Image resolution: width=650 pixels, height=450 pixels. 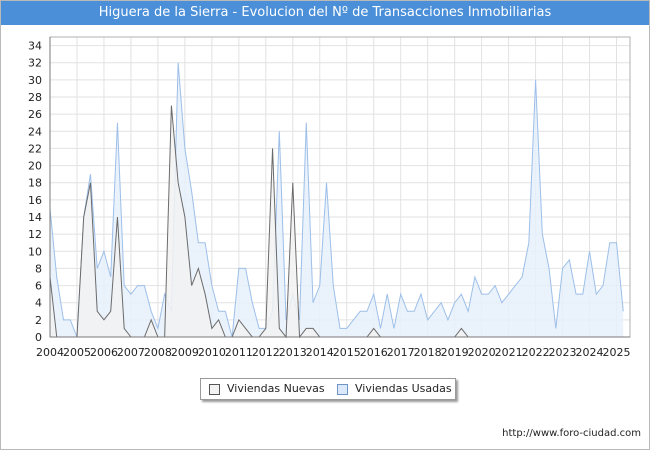 I want to click on y-tick-label: 20, so click(x=35, y=166).